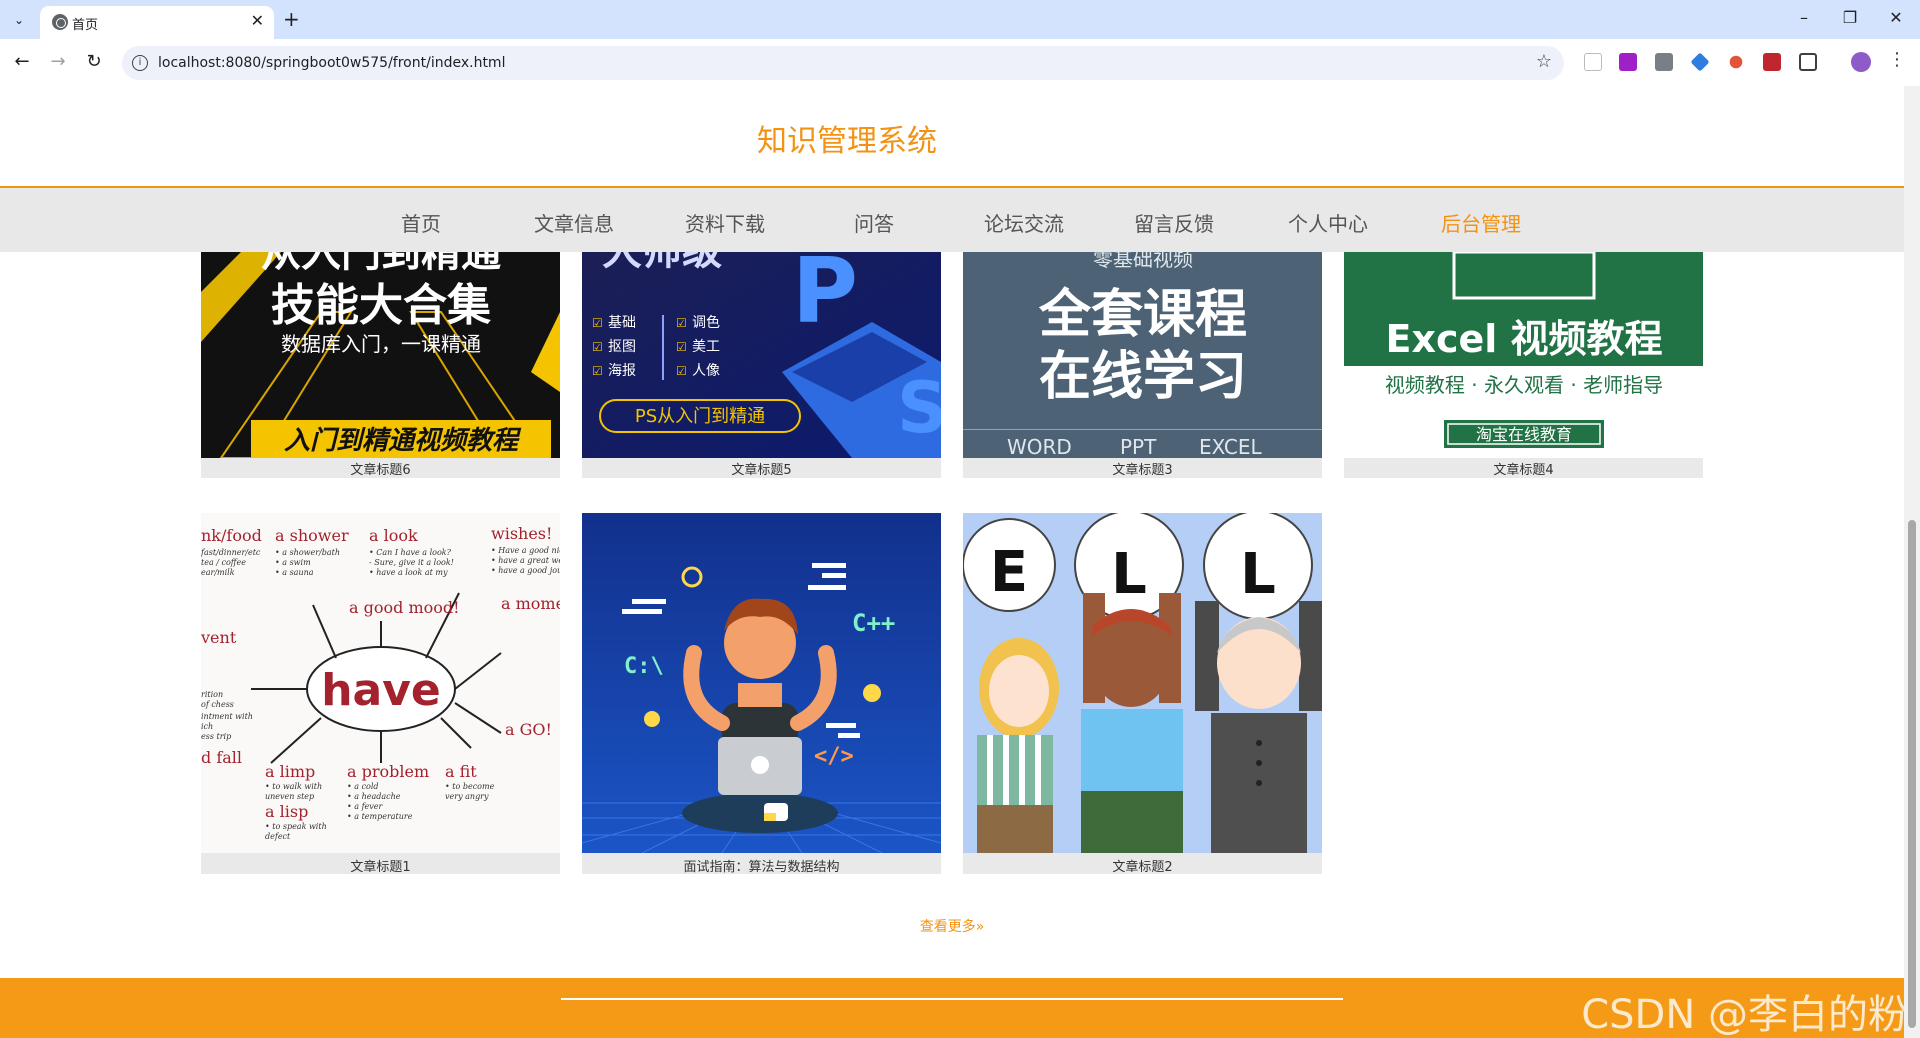 The image size is (1920, 1038). I want to click on view-more-link: 查看更多», so click(952, 926).